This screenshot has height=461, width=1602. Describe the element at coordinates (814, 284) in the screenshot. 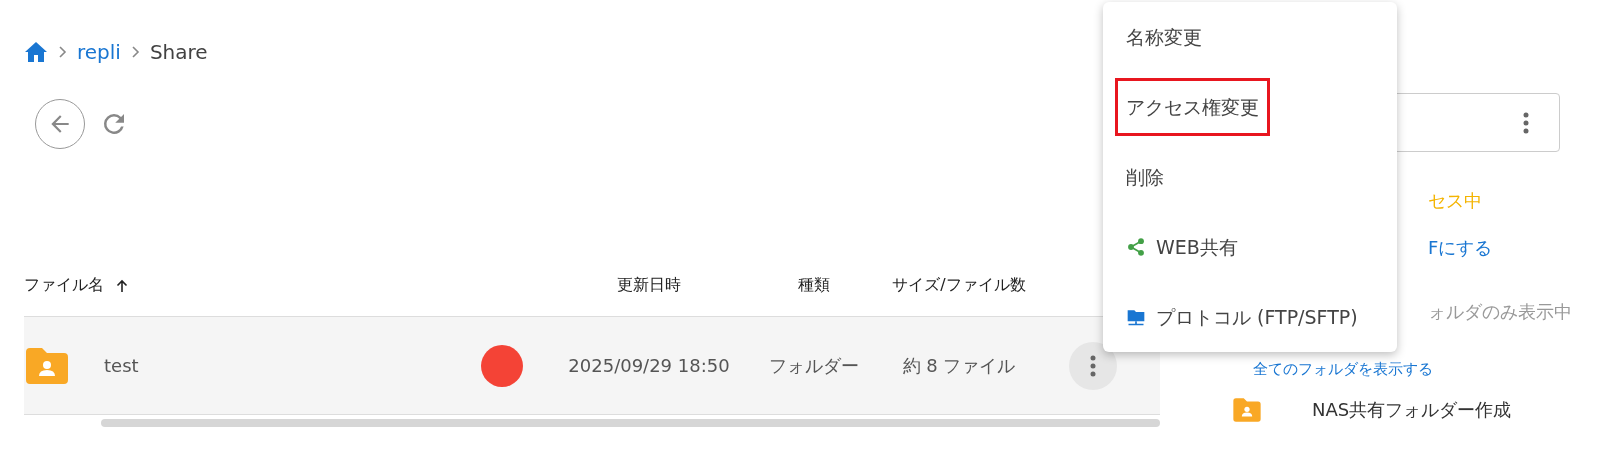

I see `column-header: 種類` at that location.